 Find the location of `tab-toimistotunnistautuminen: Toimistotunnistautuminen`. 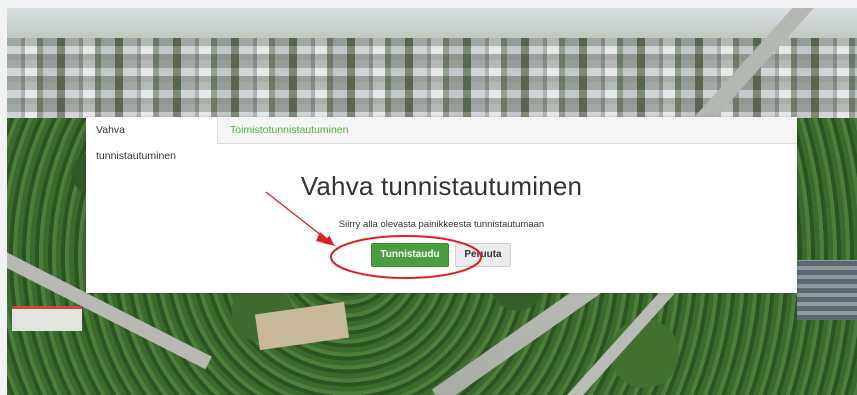

tab-toimistotunnistautuminen: Toimistotunnistautuminen is located at coordinates (289, 130).